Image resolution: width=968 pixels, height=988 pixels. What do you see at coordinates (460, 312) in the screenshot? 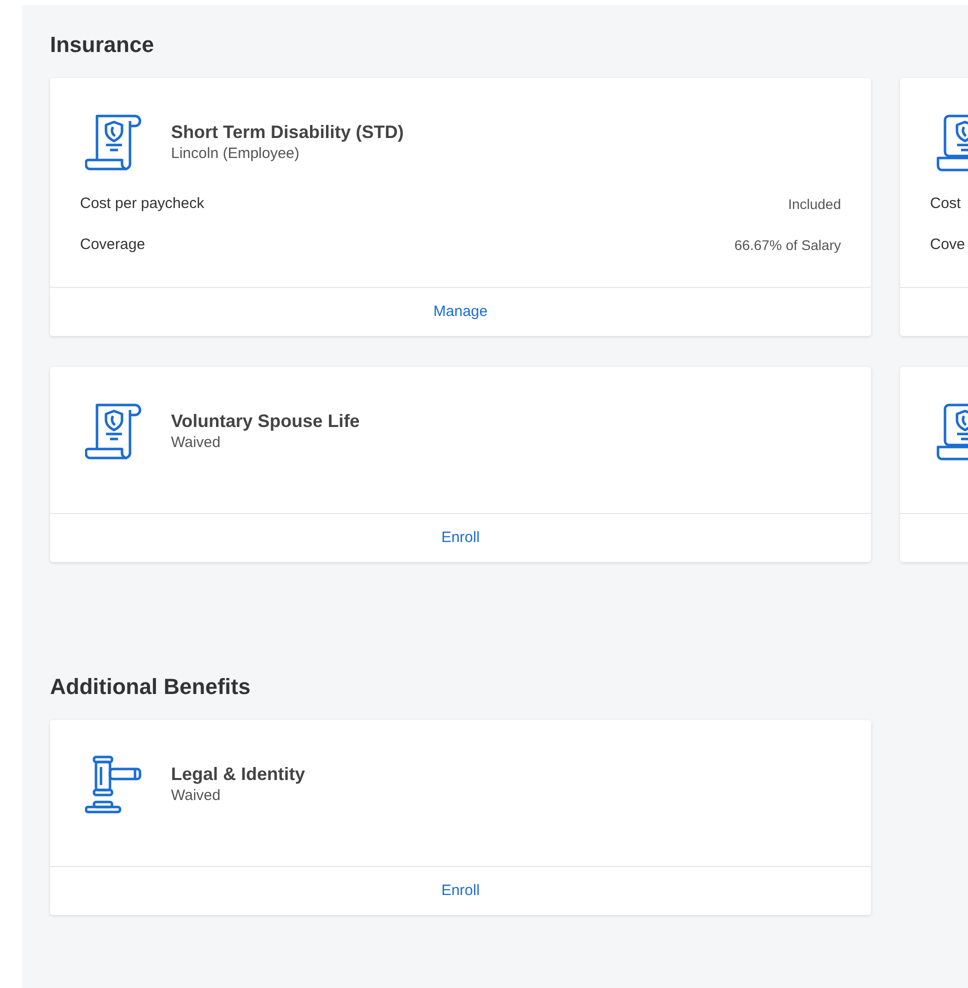
I see `action-link: Manage` at bounding box center [460, 312].